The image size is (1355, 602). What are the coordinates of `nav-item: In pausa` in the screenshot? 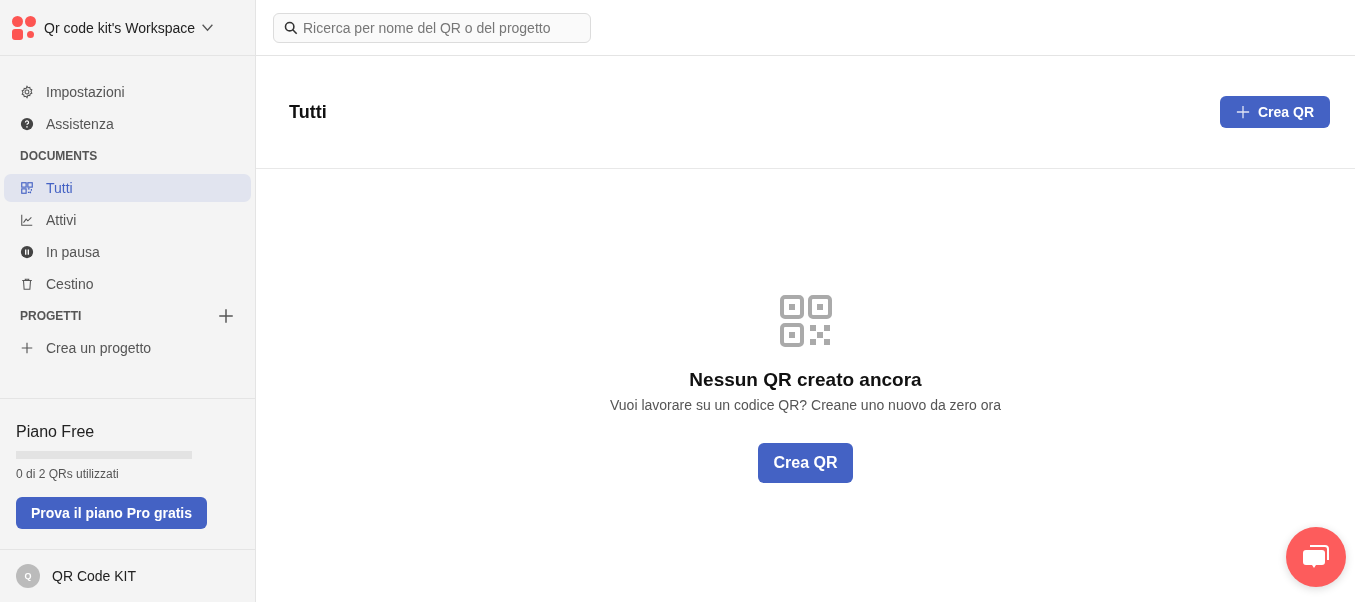 It's located at (127, 252).